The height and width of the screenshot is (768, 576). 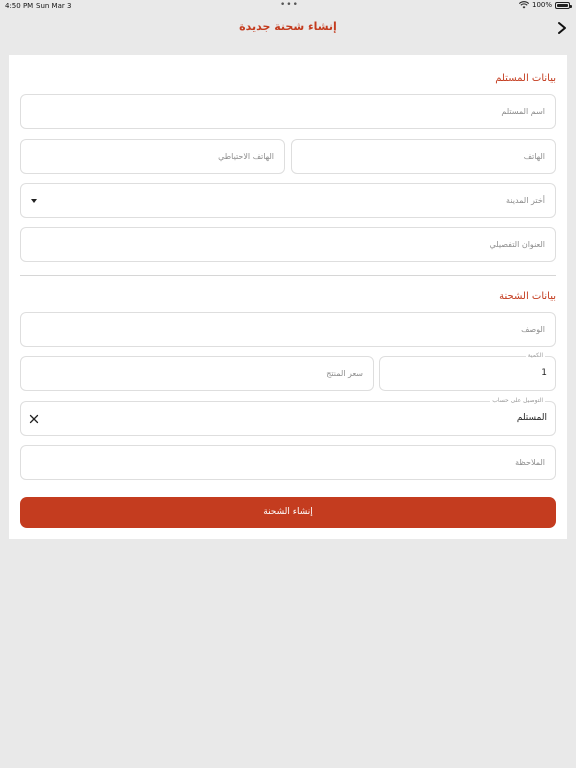 I want to click on status-bar: 4:50 PM Sun Mar 3 ••• 100%, so click(x=288, y=6).